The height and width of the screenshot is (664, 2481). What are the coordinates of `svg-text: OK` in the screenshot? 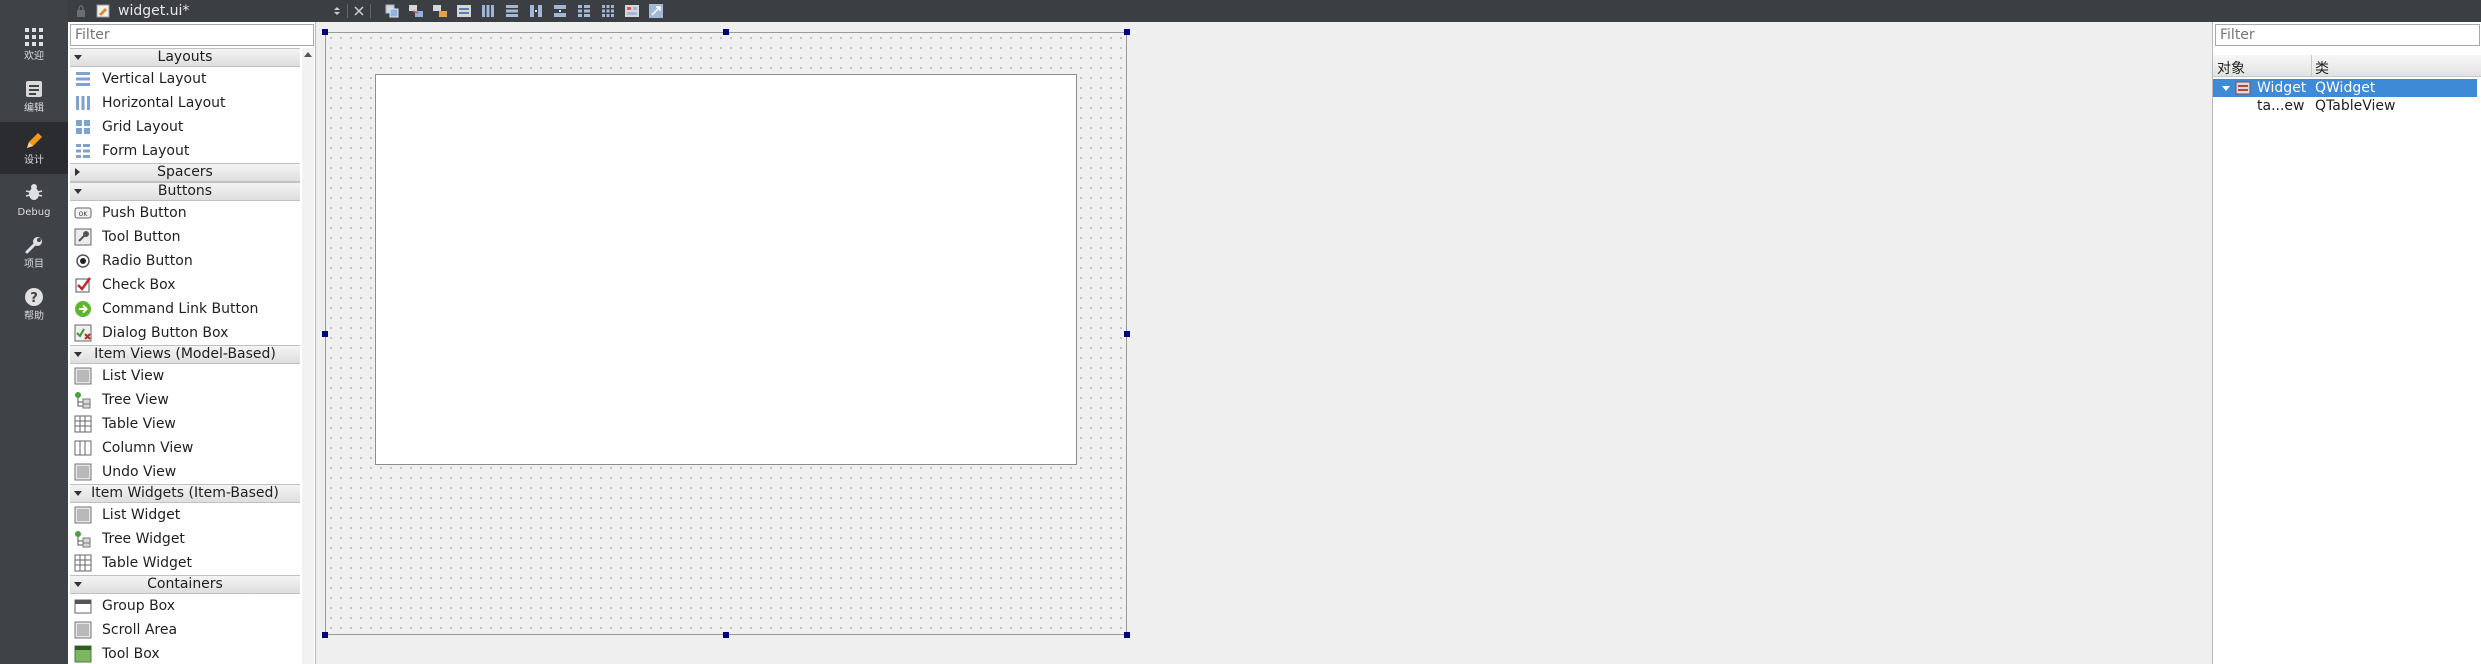 It's located at (84, 214).